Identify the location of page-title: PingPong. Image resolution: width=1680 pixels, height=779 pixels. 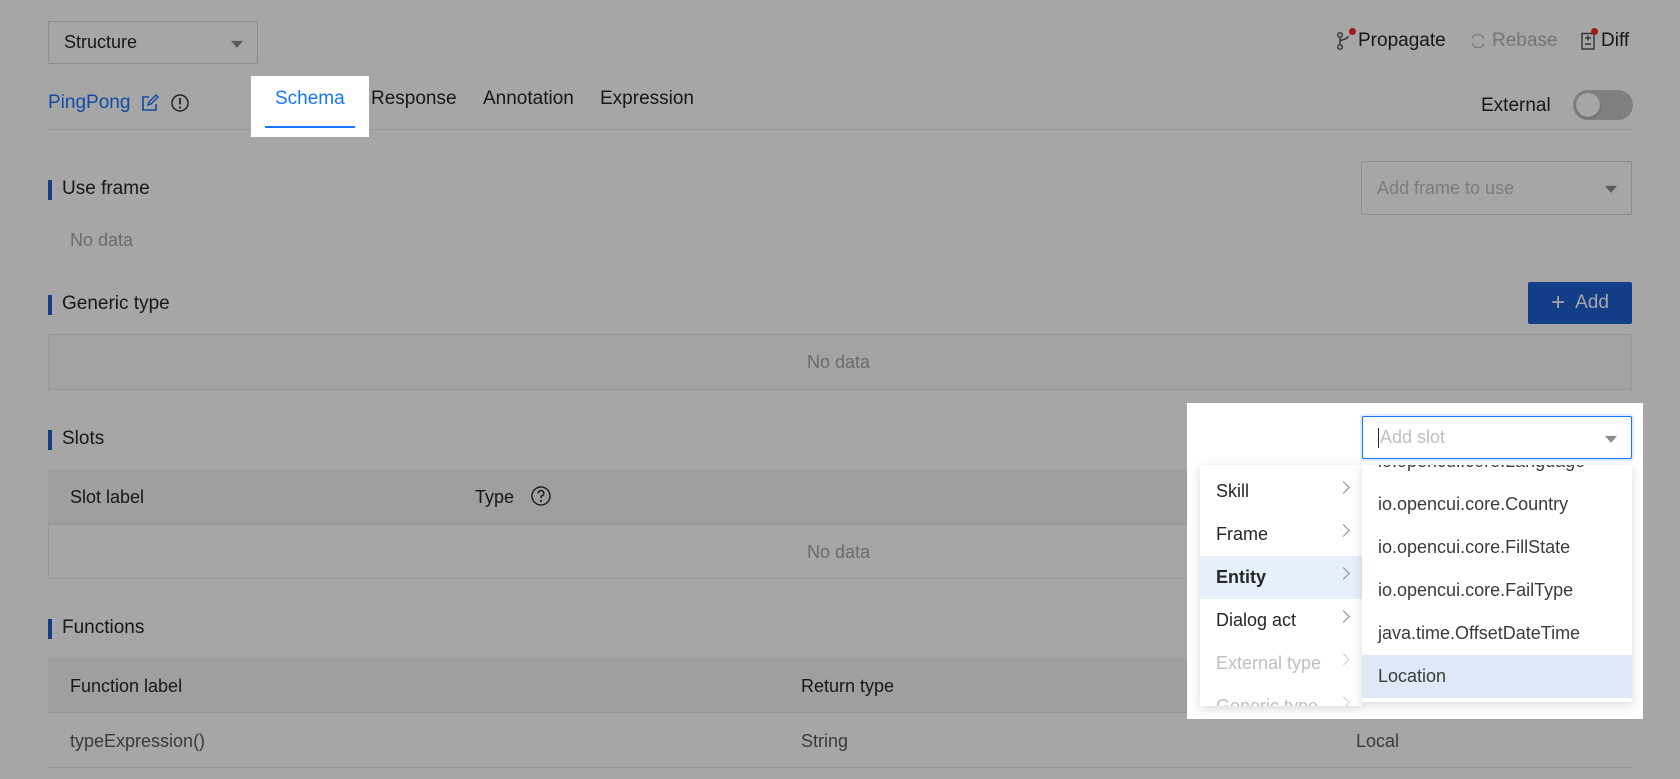
(119, 103).